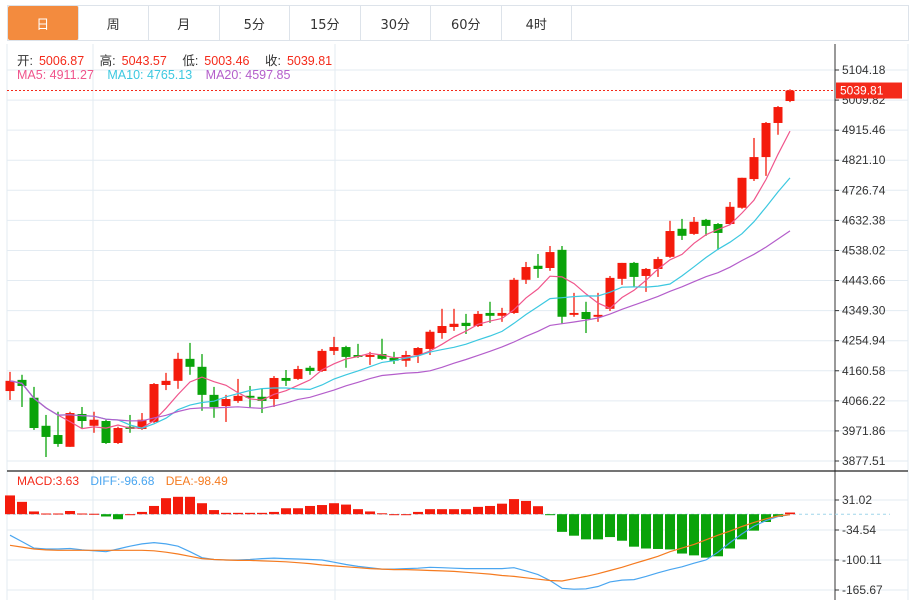  Describe the element at coordinates (864, 281) in the screenshot. I see `price-tick-label: 4443.66` at that location.